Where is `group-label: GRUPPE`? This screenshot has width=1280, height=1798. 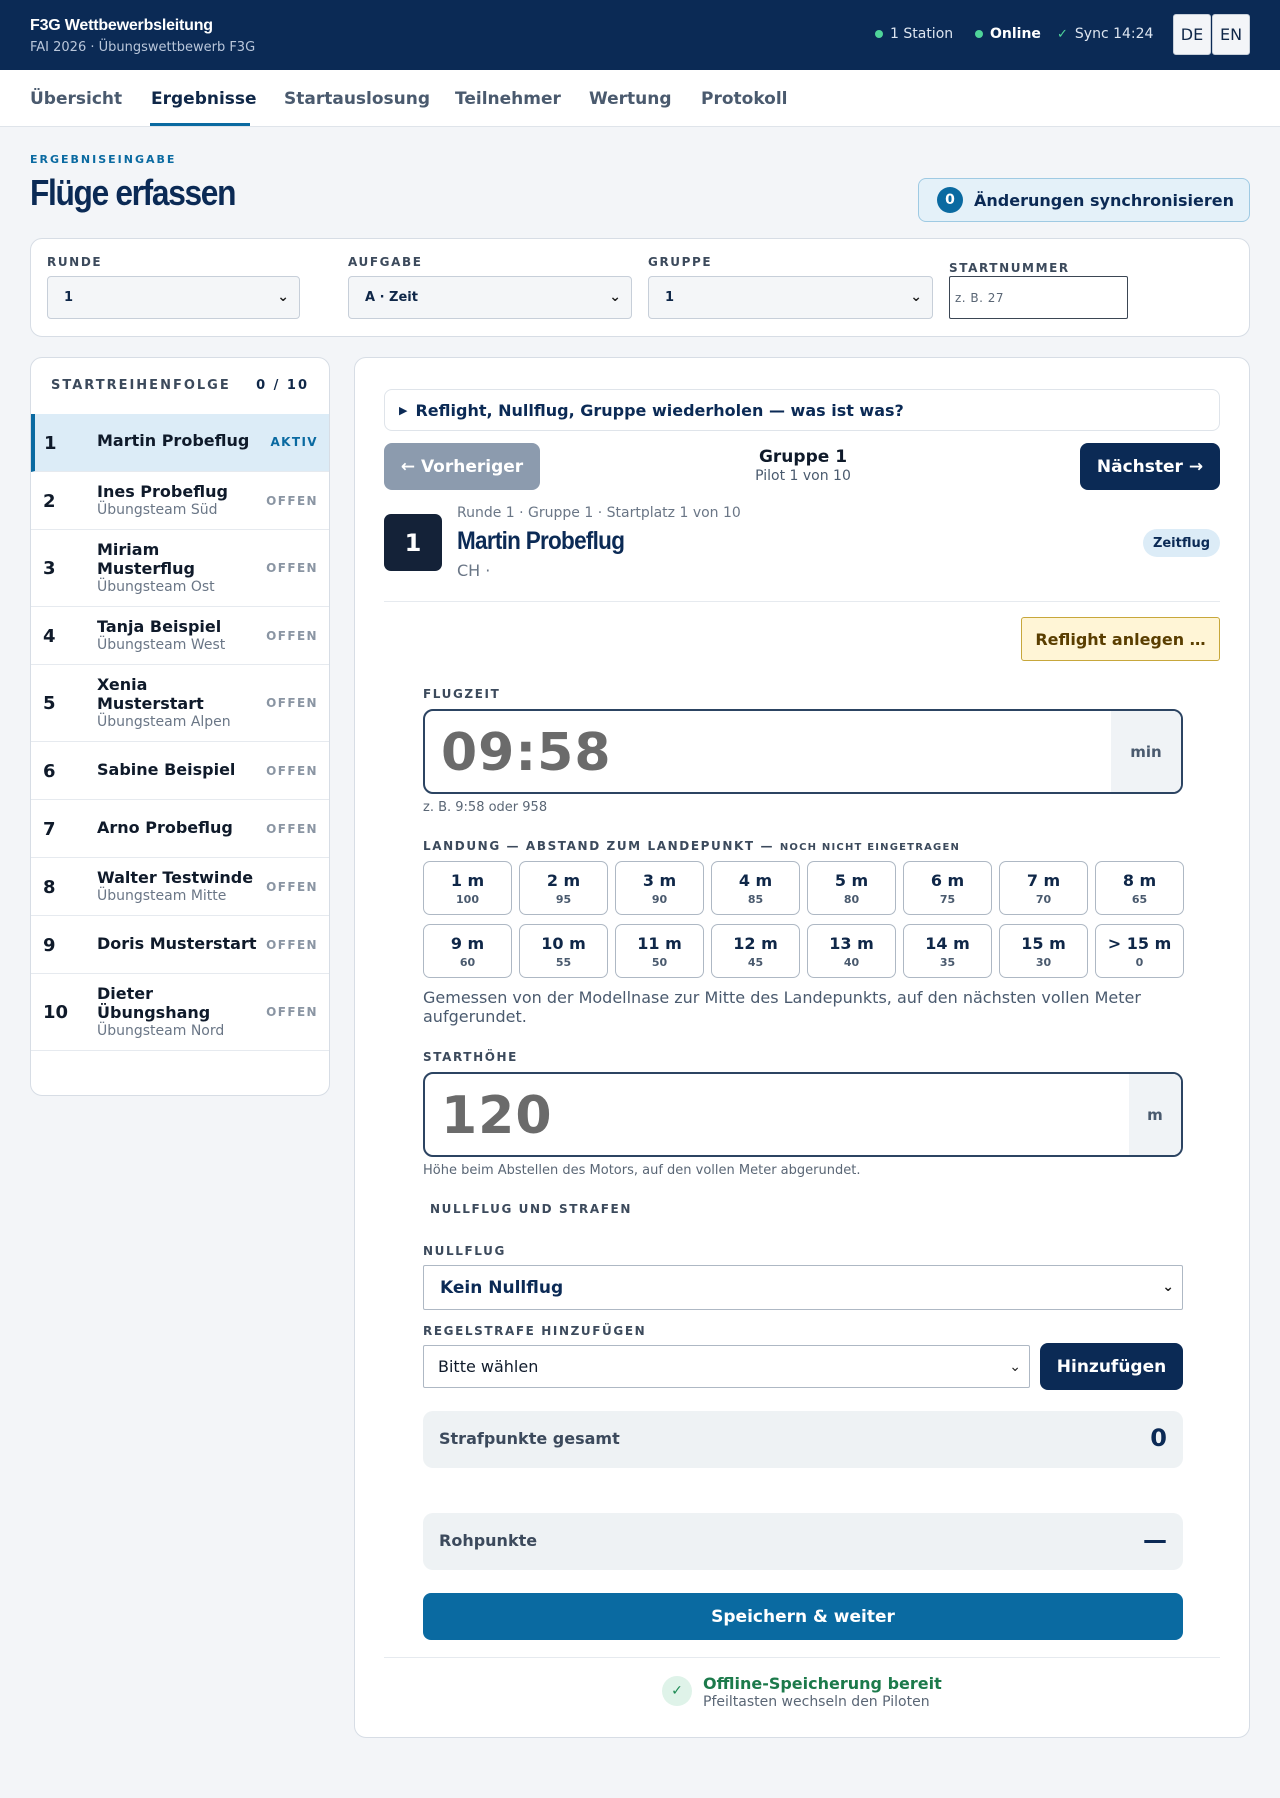 group-label: GRUPPE is located at coordinates (680, 262).